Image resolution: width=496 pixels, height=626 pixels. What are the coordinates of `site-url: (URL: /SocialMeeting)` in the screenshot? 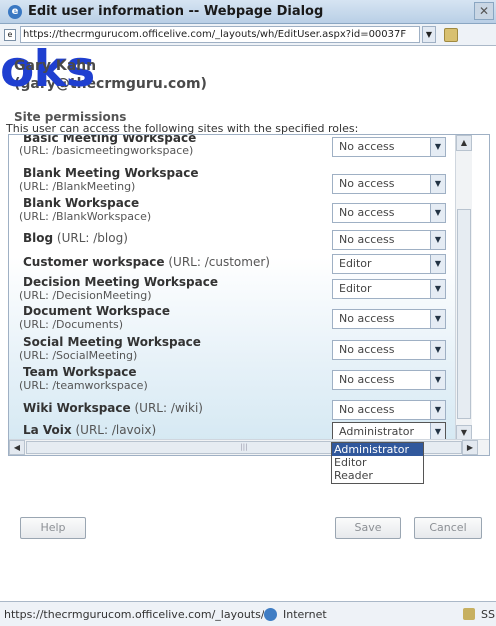 It's located at (78, 355).